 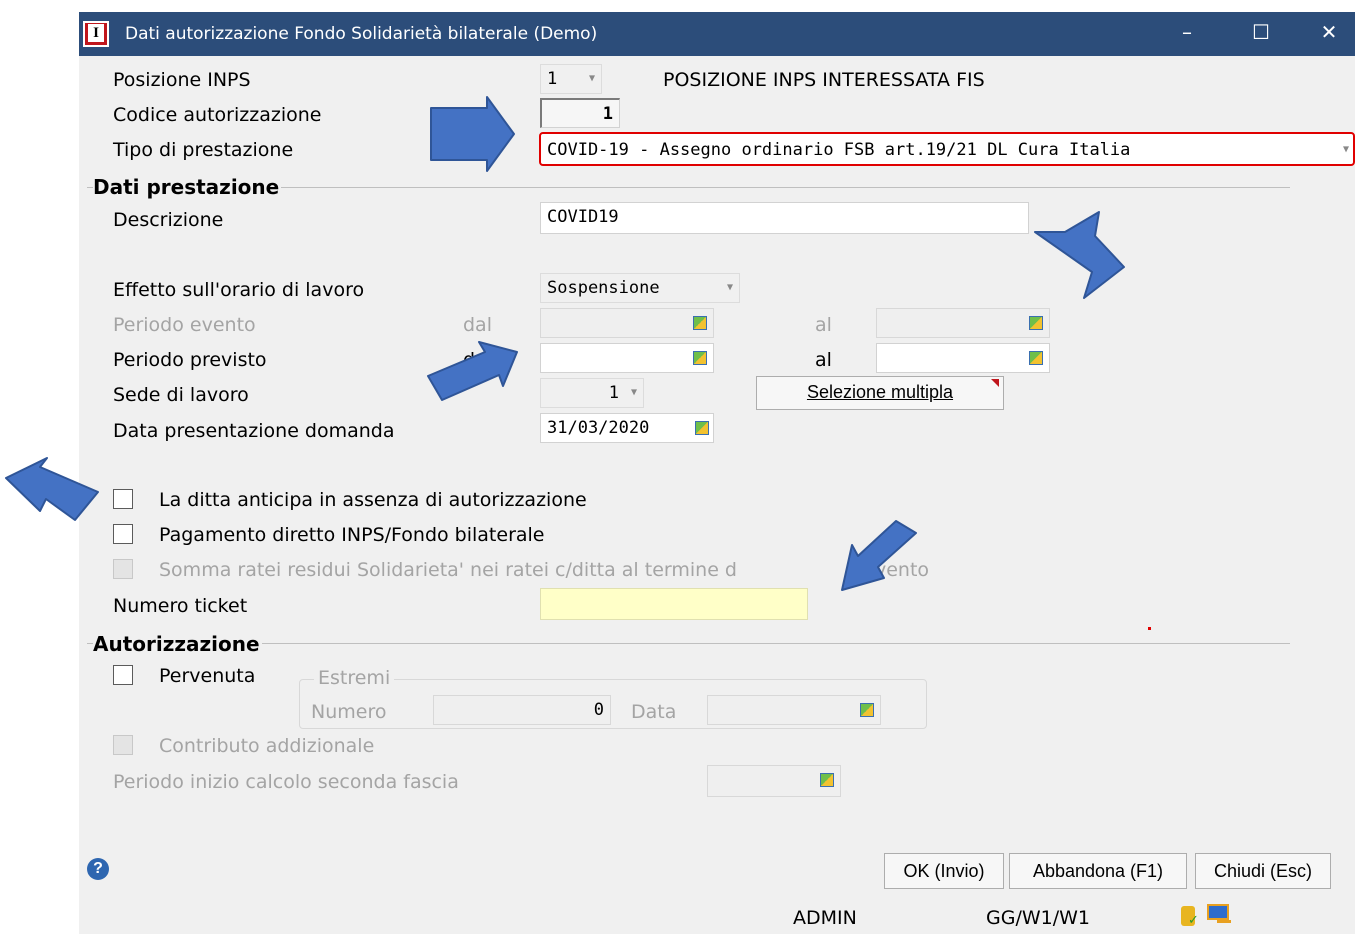 What do you see at coordinates (825, 918) in the screenshot?
I see `status-user: ADMIN` at bounding box center [825, 918].